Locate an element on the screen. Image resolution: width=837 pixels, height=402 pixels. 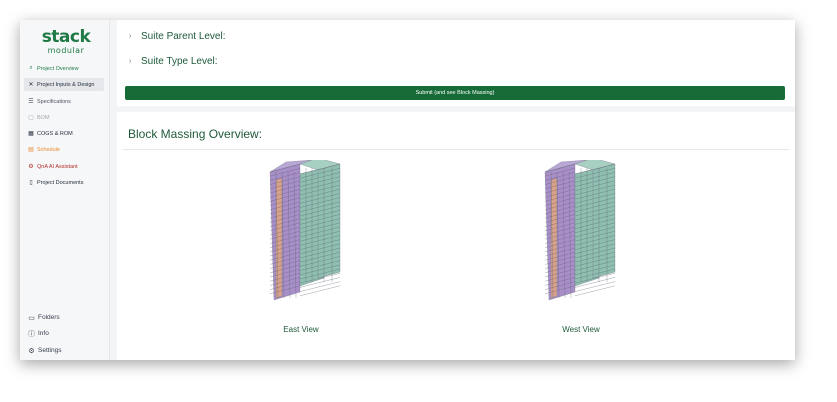
divider is located at coordinates (456, 149).